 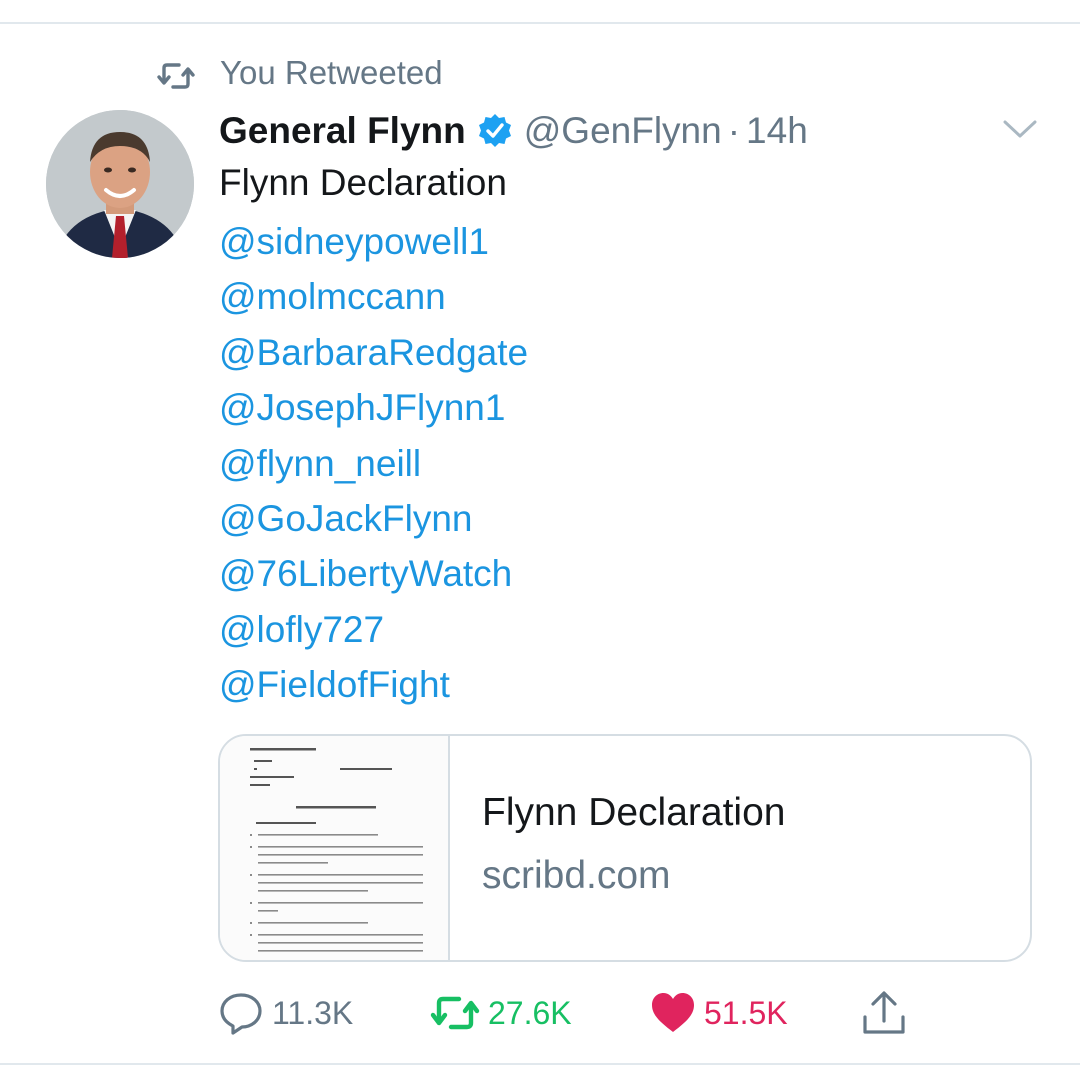 I want to click on tweet-timestamp: 14h, so click(x=777, y=131).